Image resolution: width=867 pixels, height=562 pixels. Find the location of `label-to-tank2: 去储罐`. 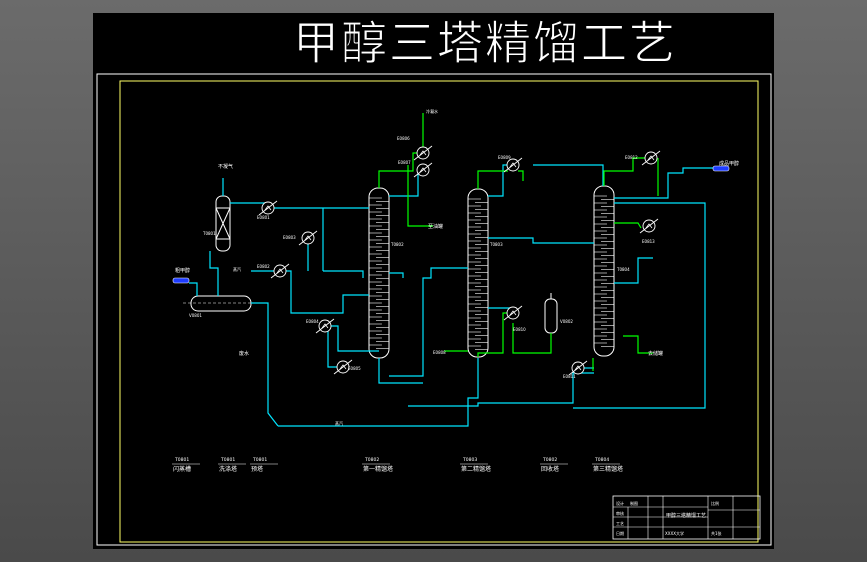

label-to-tank2: 去储罐 is located at coordinates (655, 353).